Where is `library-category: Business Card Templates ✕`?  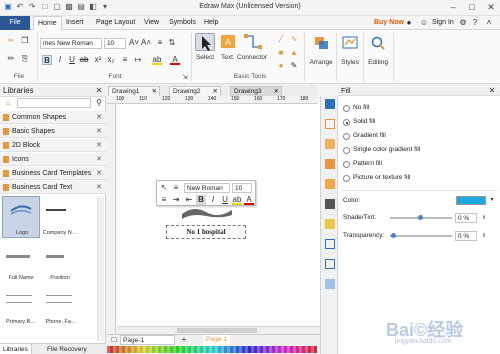 library-category: Business Card Templates ✕ is located at coordinates (53, 173).